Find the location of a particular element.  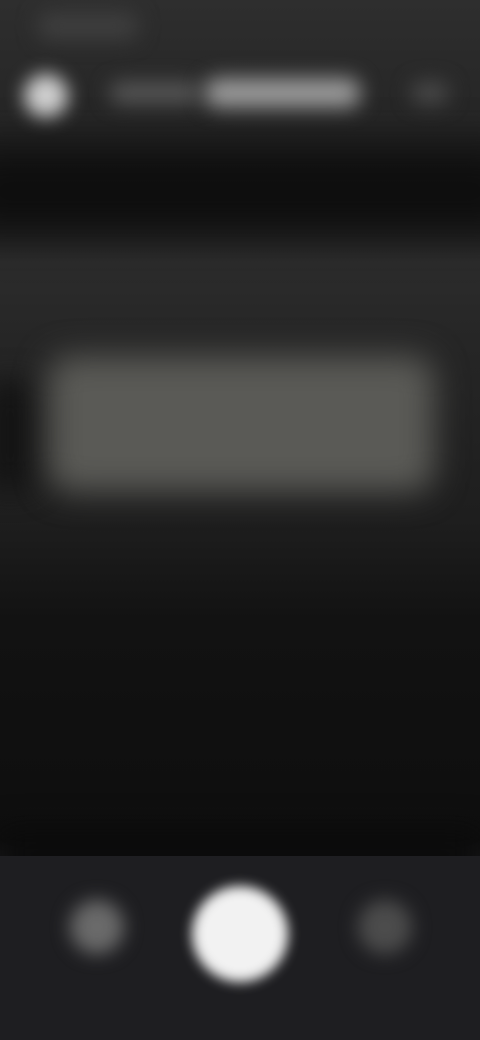

shutter-button is located at coordinates (240, 934).